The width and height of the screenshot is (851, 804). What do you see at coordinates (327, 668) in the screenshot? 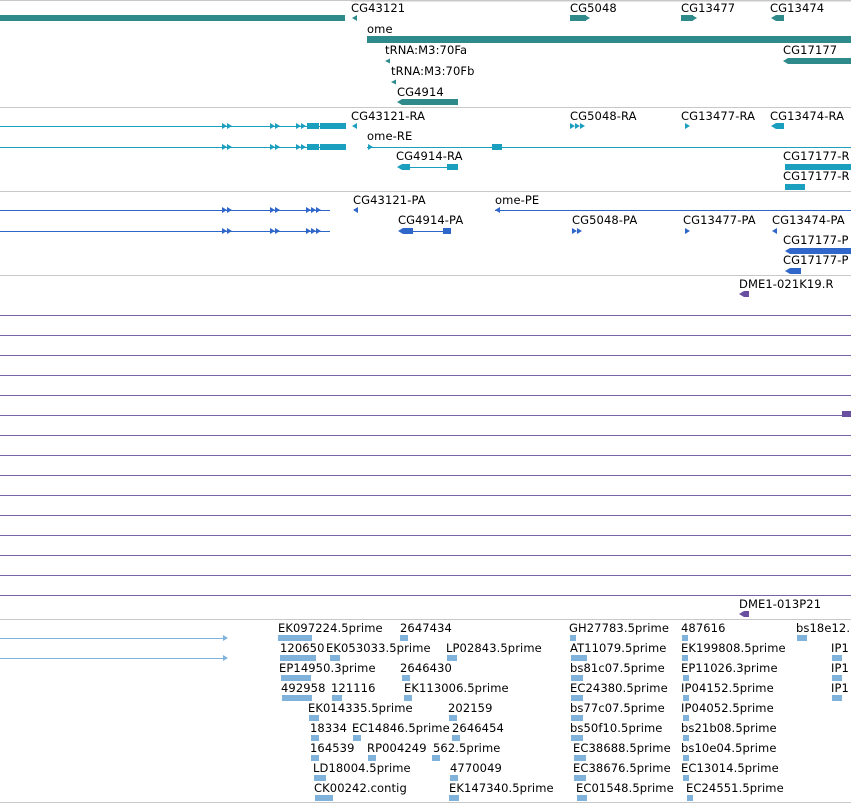
I see `est-label: EP14950.3prime` at bounding box center [327, 668].